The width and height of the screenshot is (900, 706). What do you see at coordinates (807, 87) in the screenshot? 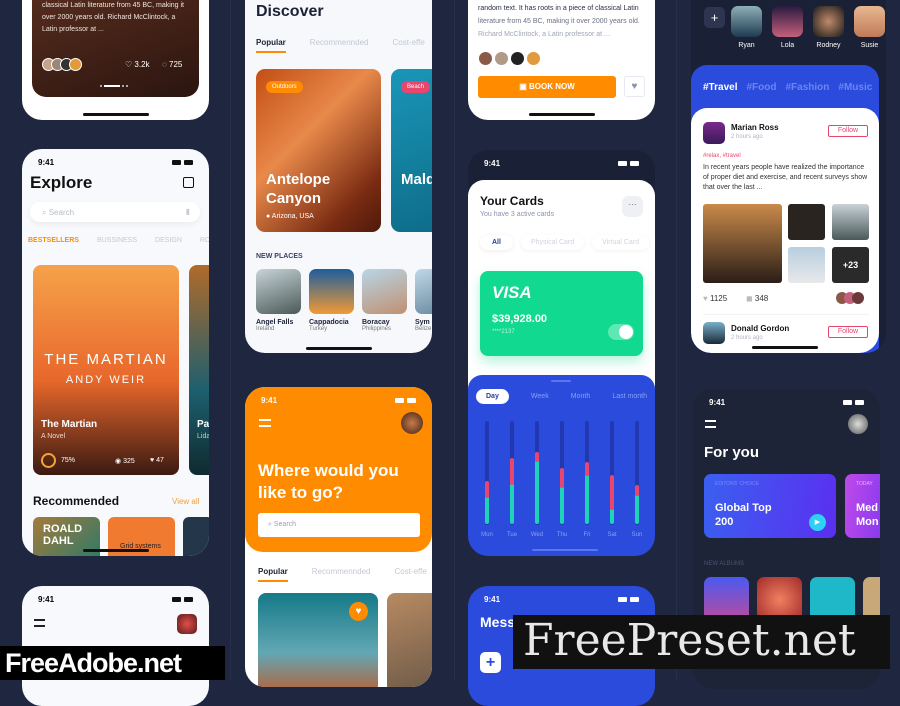
I see `tab-fashion: #Fashion` at bounding box center [807, 87].